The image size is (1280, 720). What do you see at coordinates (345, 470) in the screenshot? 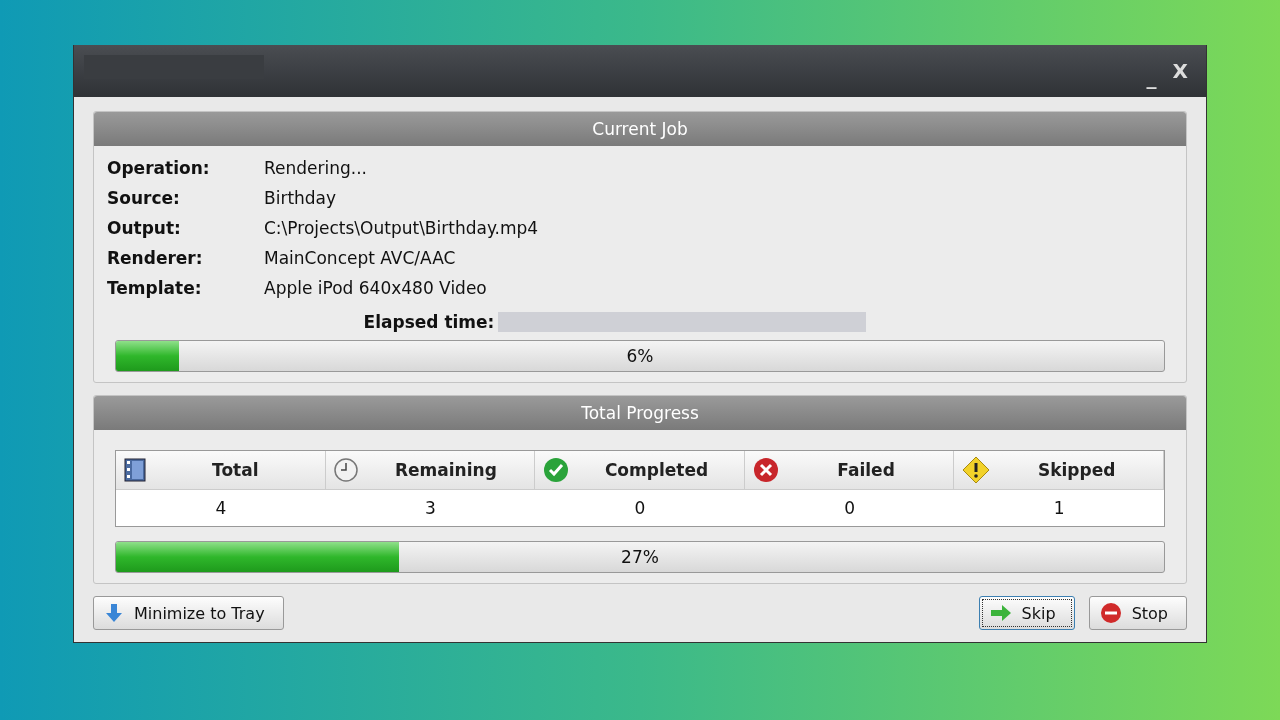
I see `clock-icon` at bounding box center [345, 470].